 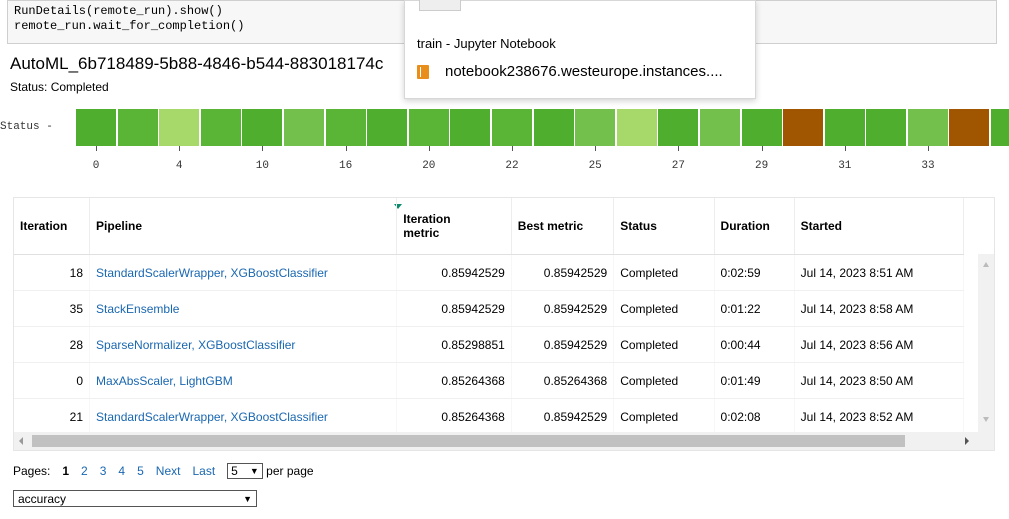 I want to click on col-iteration-metric-line2: metric, so click(x=421, y=233).